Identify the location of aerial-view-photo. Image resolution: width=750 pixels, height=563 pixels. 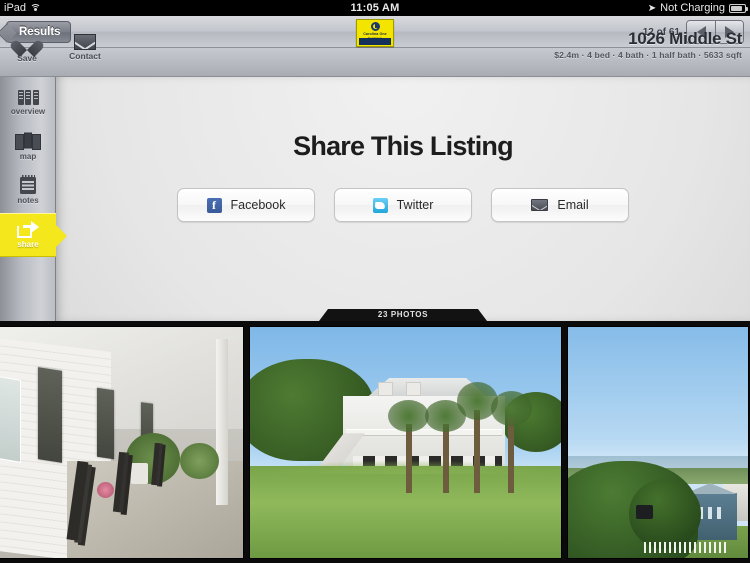
(658, 442).